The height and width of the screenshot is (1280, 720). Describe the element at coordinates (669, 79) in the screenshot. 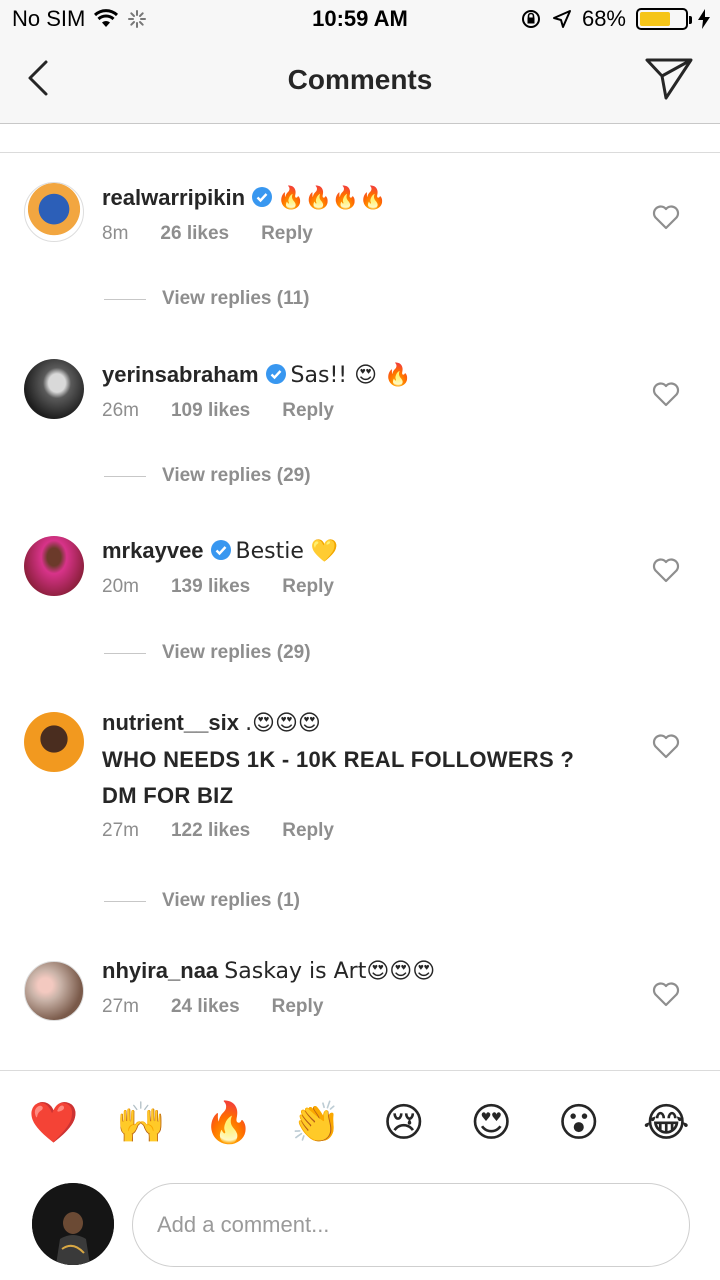

I see `send-icon` at that location.